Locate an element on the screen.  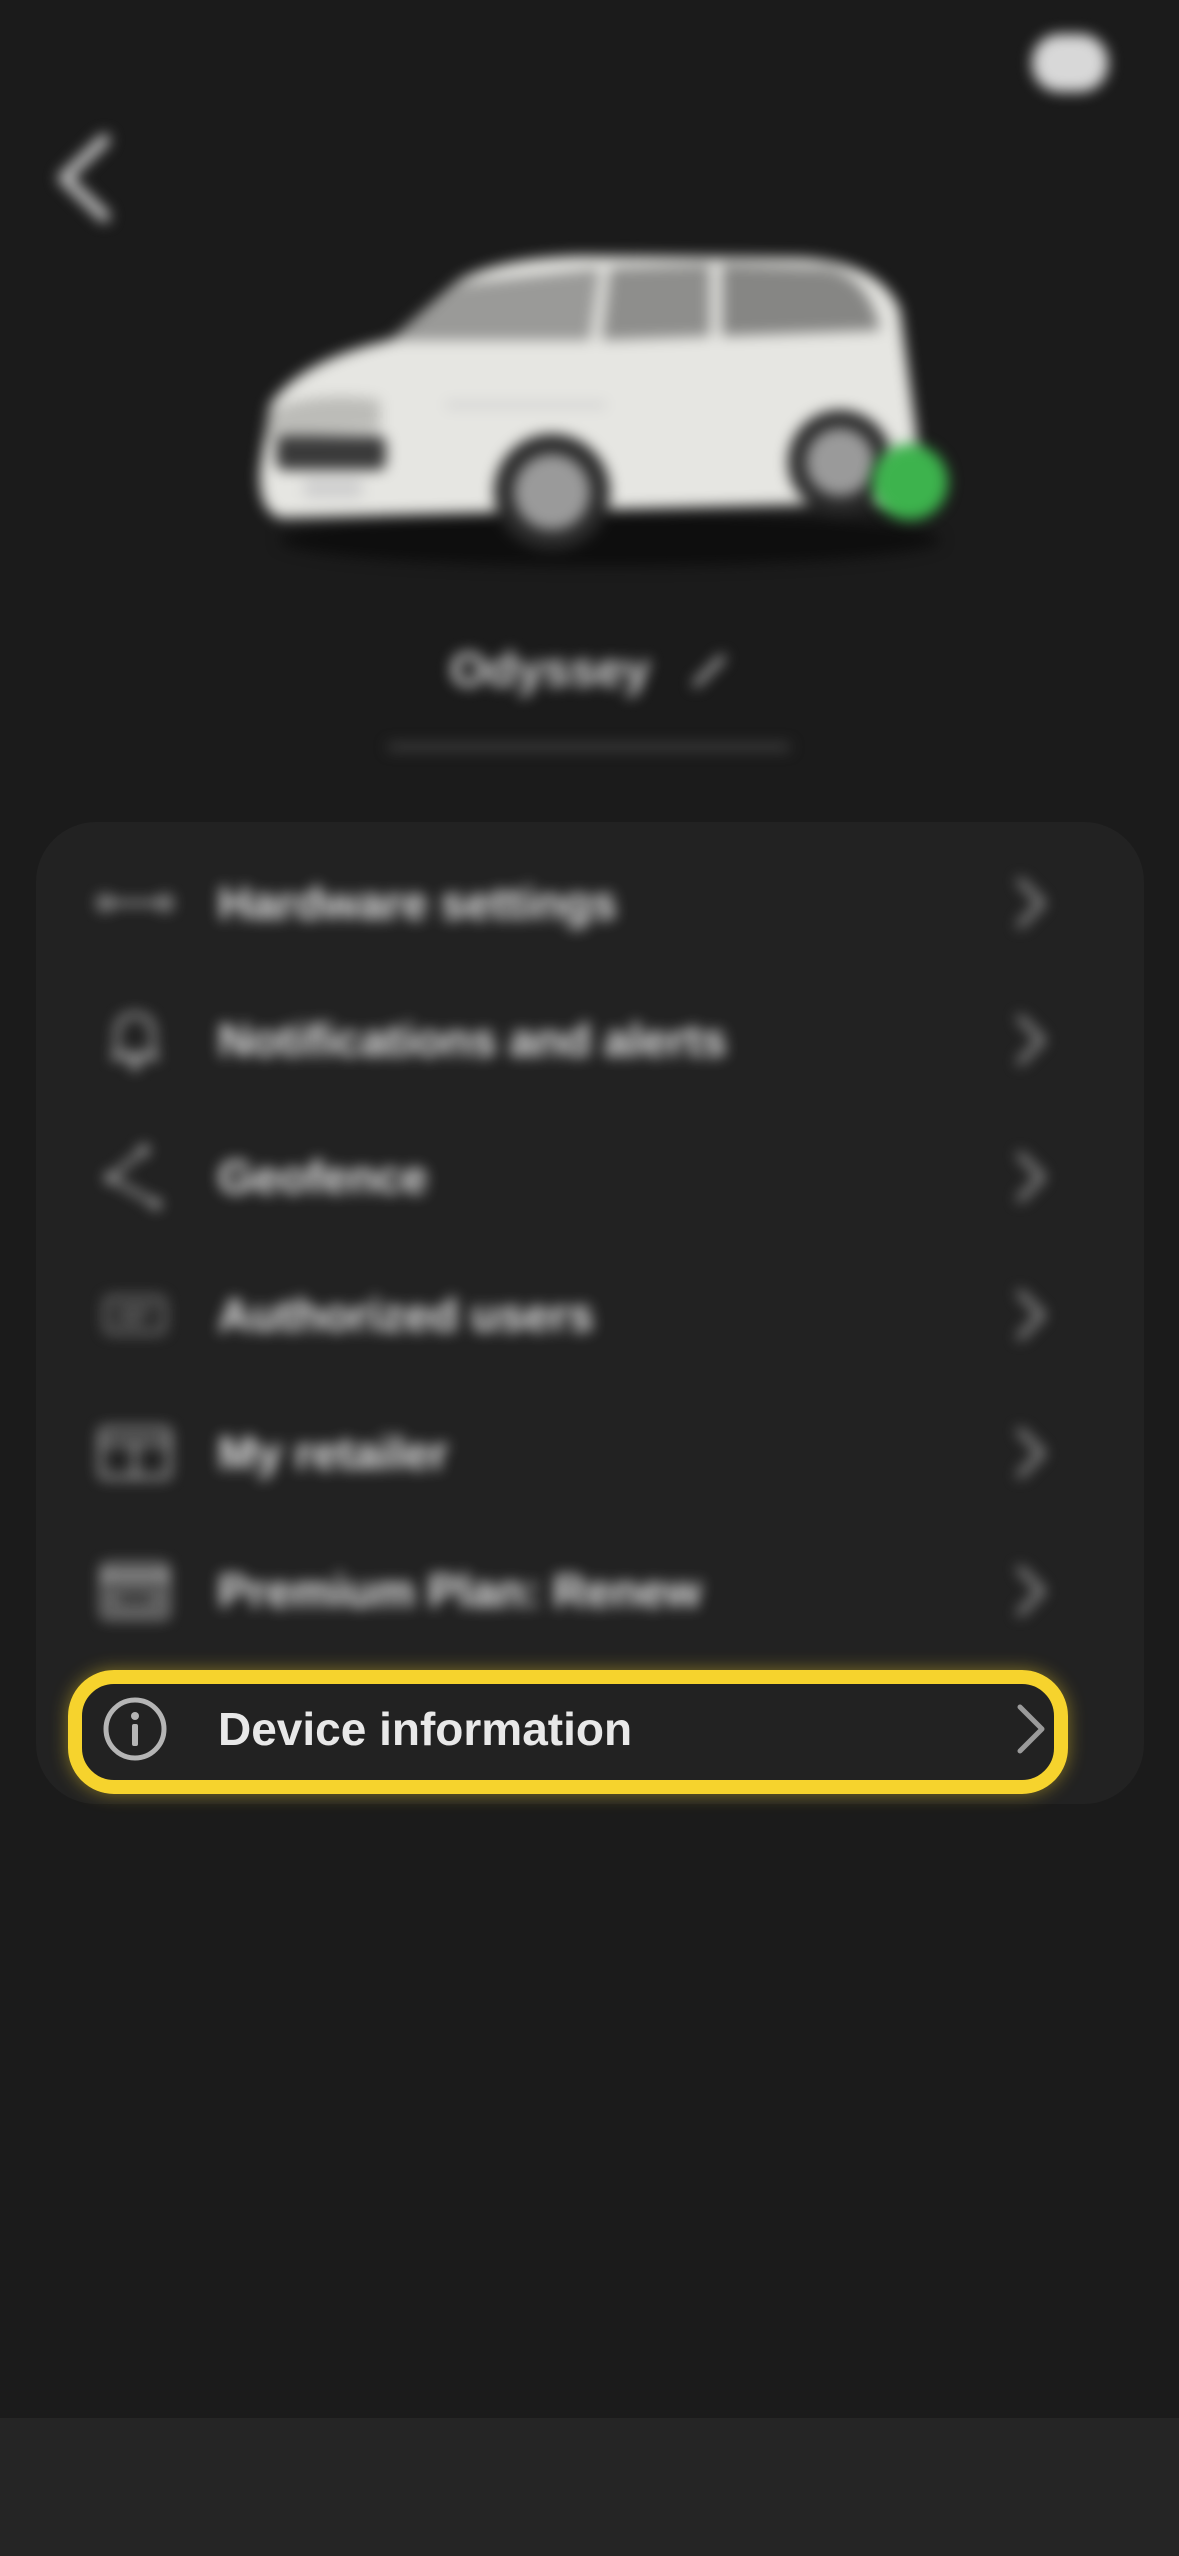
bell-icon is located at coordinates (135, 1040).